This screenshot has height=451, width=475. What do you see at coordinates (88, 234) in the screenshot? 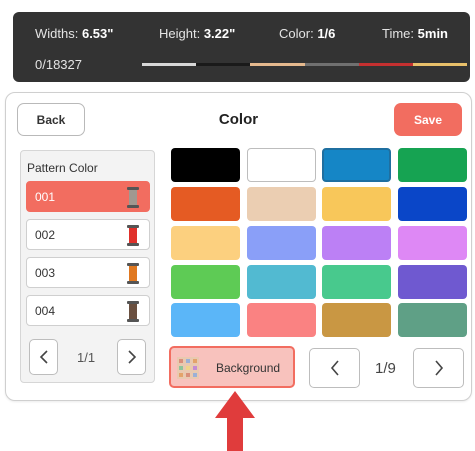
I see `thread-item: 002` at bounding box center [88, 234].